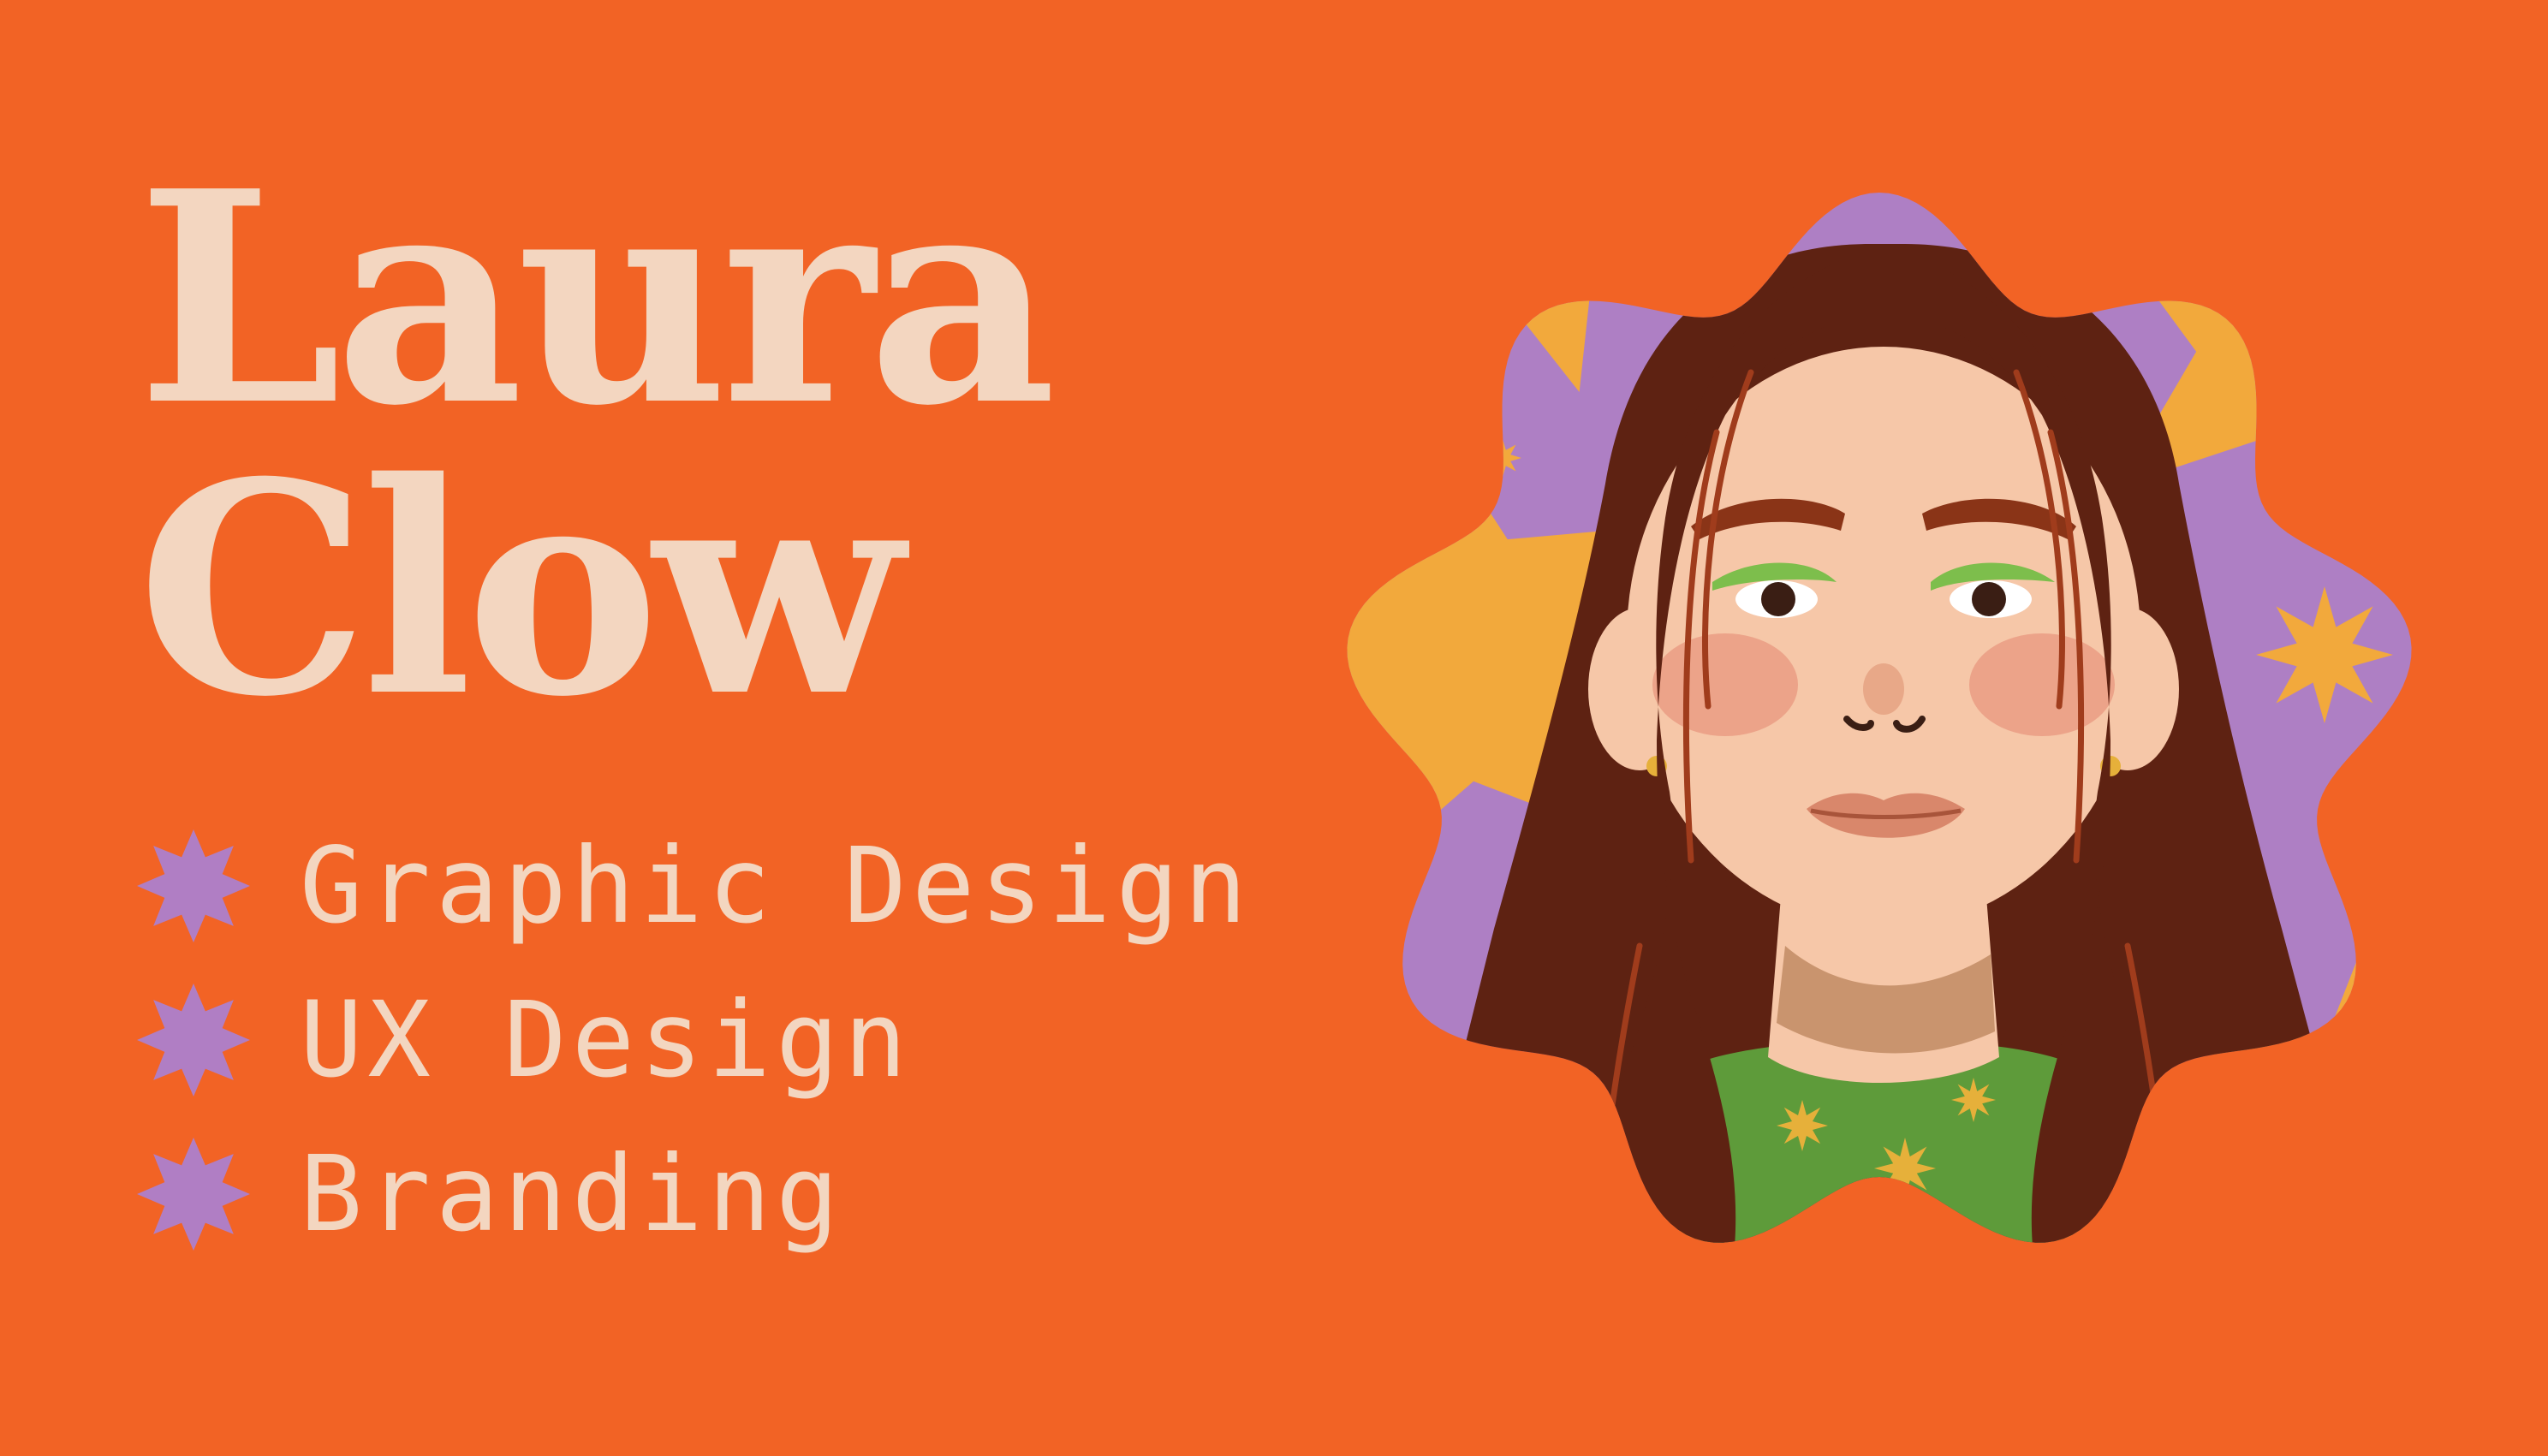  What do you see at coordinates (607, 1040) in the screenshot?
I see `service-label: UX Design` at bounding box center [607, 1040].